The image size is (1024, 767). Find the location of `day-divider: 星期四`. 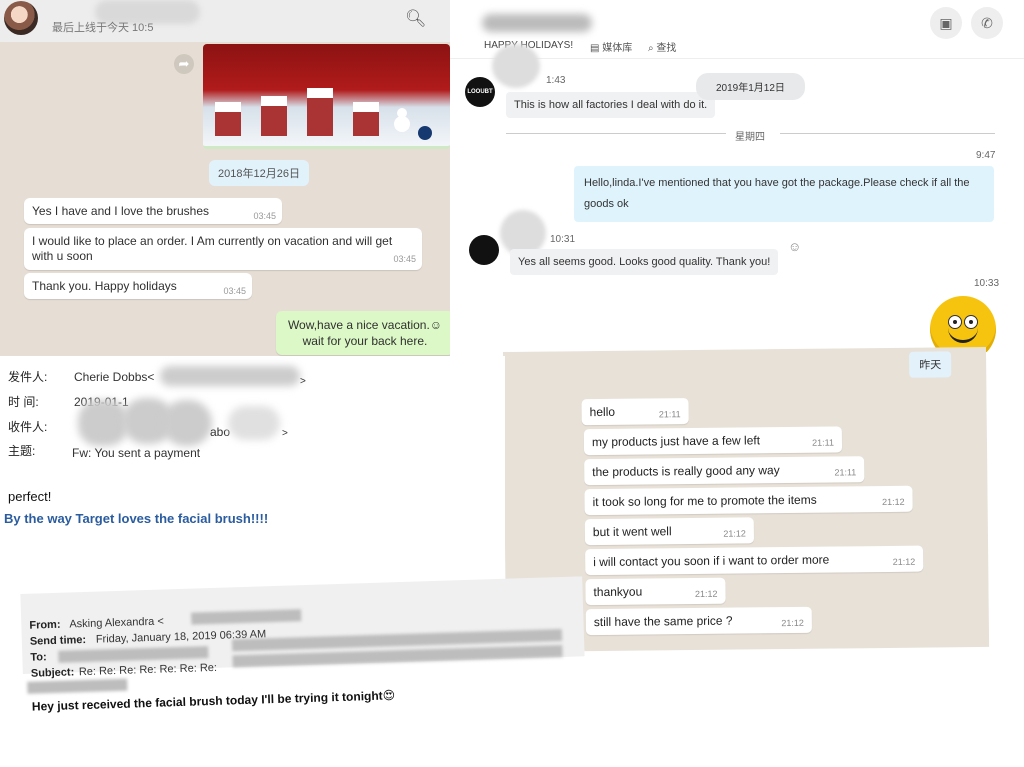

day-divider: 星期四 is located at coordinates (750, 137).